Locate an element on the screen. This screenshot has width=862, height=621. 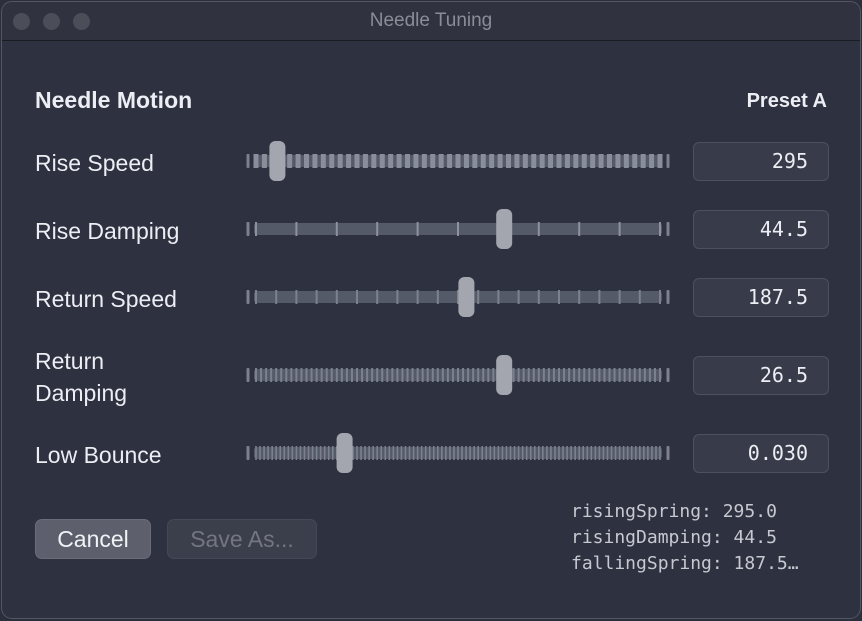
rise-damping-slider is located at coordinates (458, 229).